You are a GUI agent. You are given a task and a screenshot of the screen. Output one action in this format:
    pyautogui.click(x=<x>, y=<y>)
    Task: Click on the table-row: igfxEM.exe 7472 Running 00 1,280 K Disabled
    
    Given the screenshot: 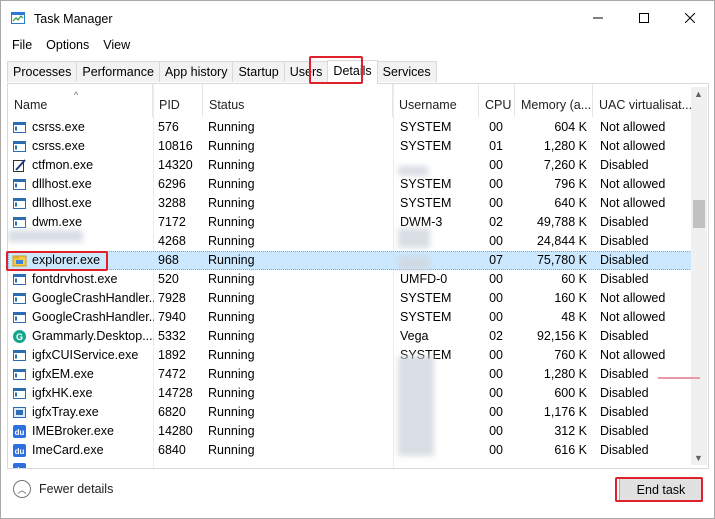 What is the action you would take?
    pyautogui.click(x=350, y=374)
    